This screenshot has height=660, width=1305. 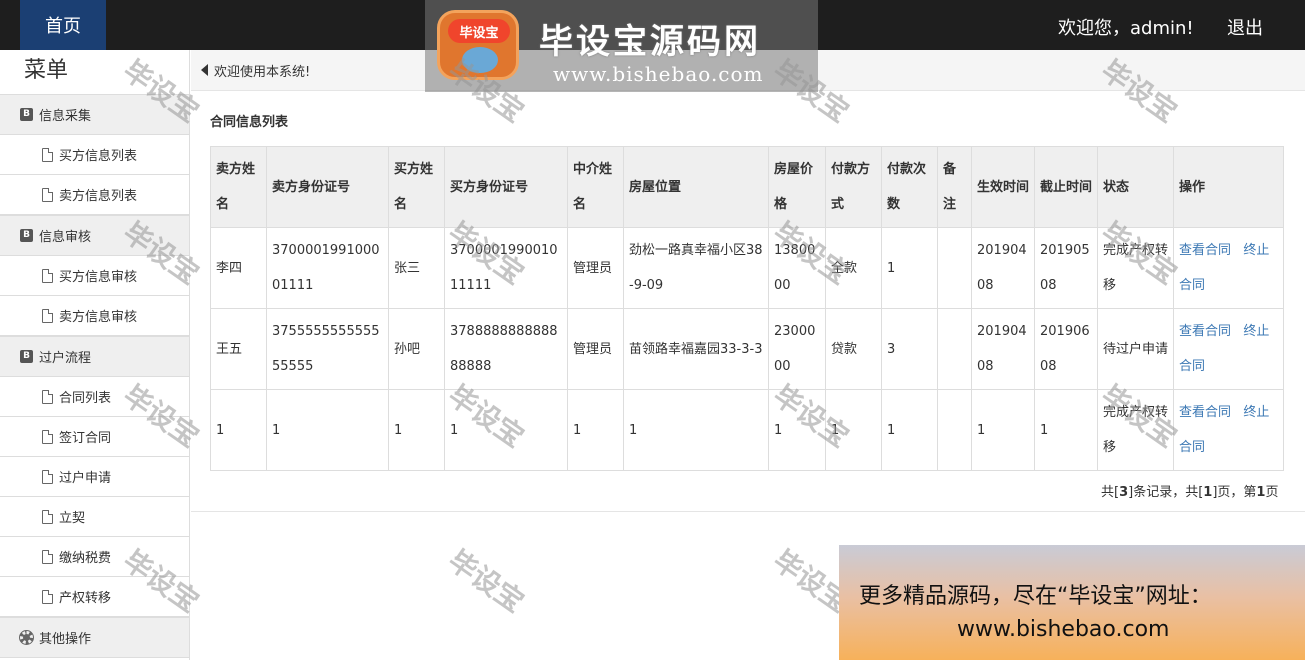 I want to click on sidebar-item-pay-tax: 缴纳税费, so click(x=94, y=557).